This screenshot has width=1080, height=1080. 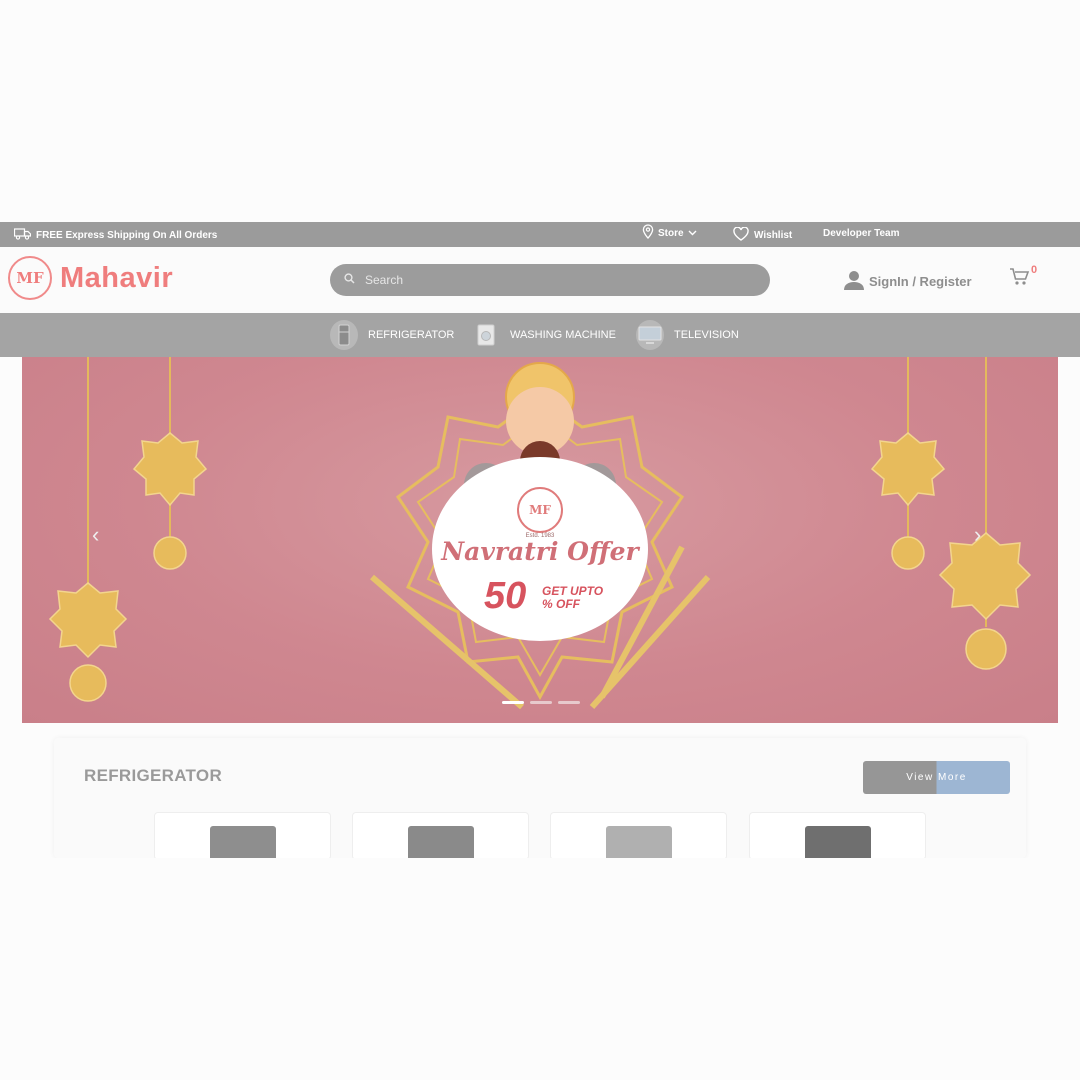 I want to click on truck-icon, so click(x=22, y=235).